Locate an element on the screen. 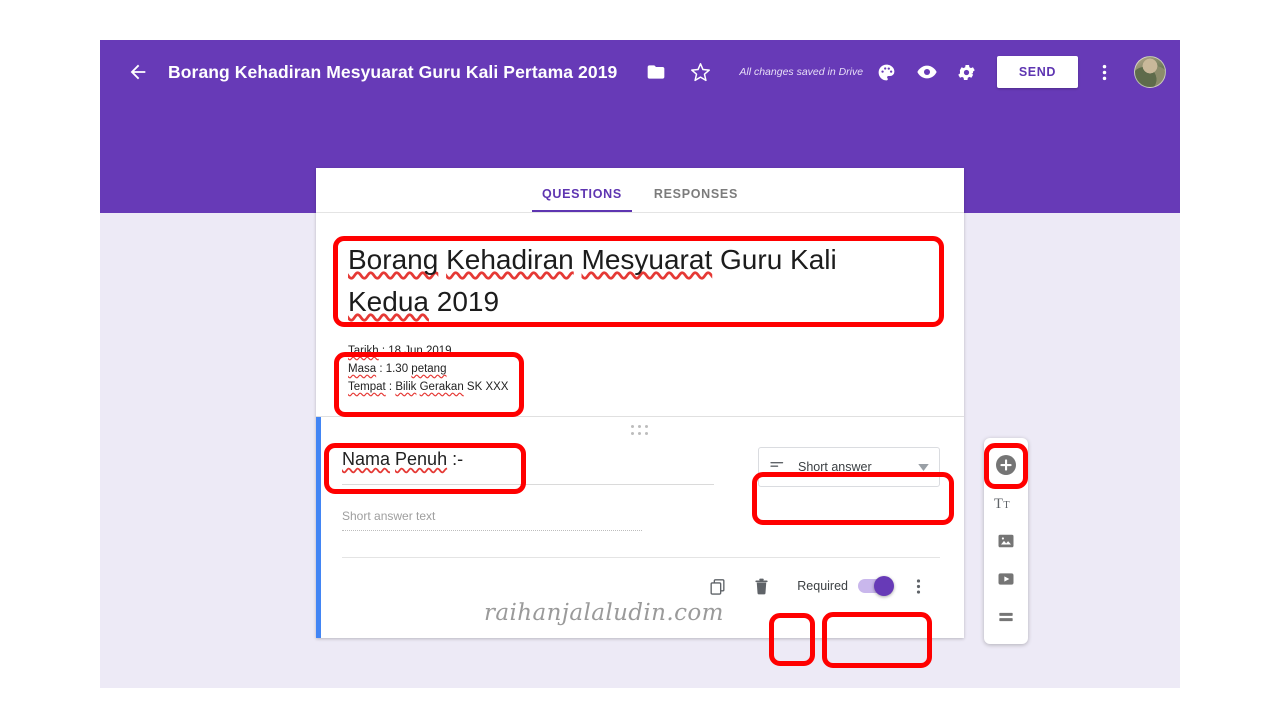 The height and width of the screenshot is (720, 1280). tab-questions: QUESTIONS is located at coordinates (582, 199).